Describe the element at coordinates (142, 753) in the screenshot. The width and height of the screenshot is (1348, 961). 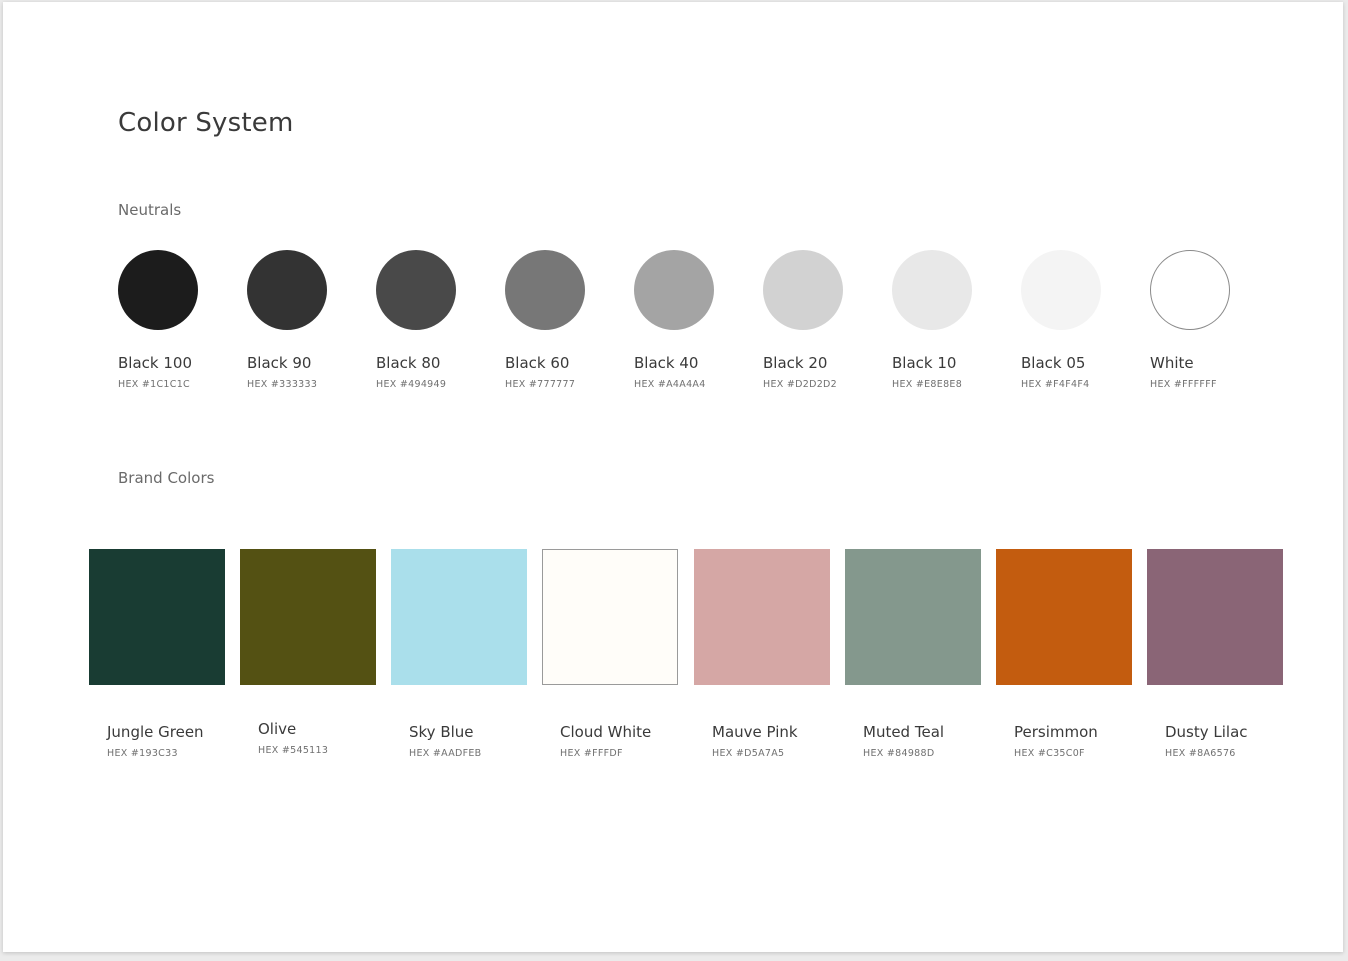
I see `brand-color-hex: HEX #193C33` at that location.